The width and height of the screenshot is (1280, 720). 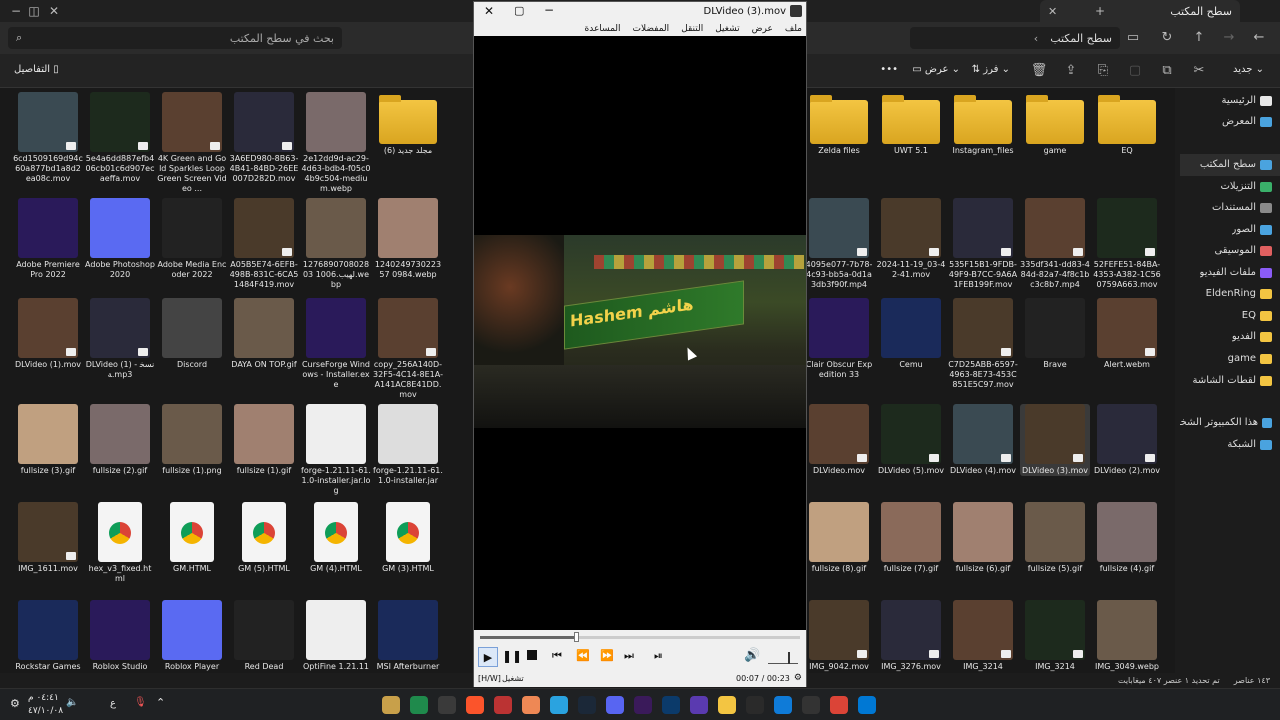 What do you see at coordinates (1127, 538) in the screenshot?
I see `file-item: fullsize (4).gif` at bounding box center [1127, 538].